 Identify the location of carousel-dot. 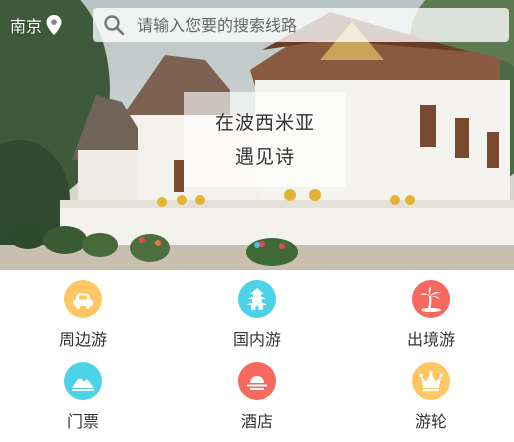
(257, 245).